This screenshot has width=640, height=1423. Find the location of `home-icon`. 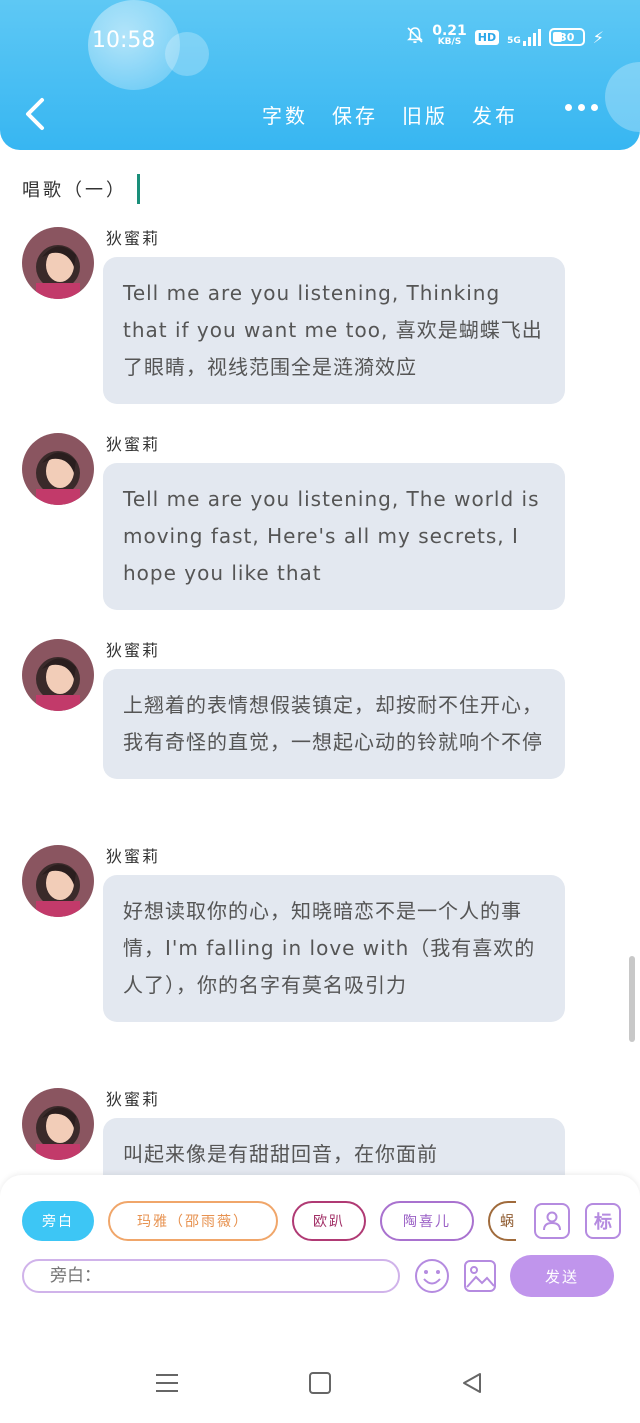

home-icon is located at coordinates (320, 1383).